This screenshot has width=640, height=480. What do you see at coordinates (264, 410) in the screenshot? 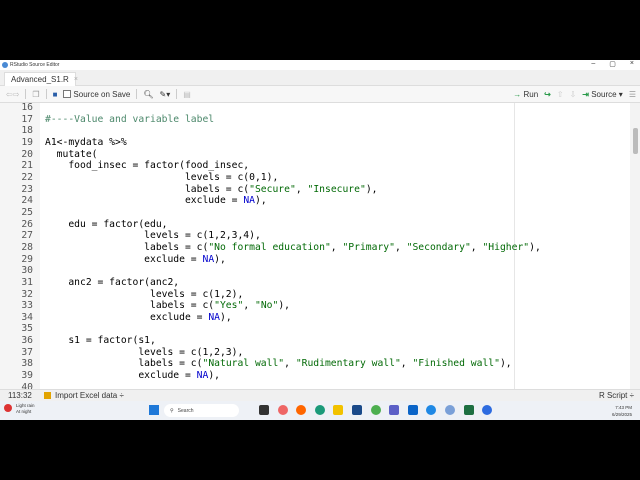
I see `task-view-icon` at bounding box center [264, 410].